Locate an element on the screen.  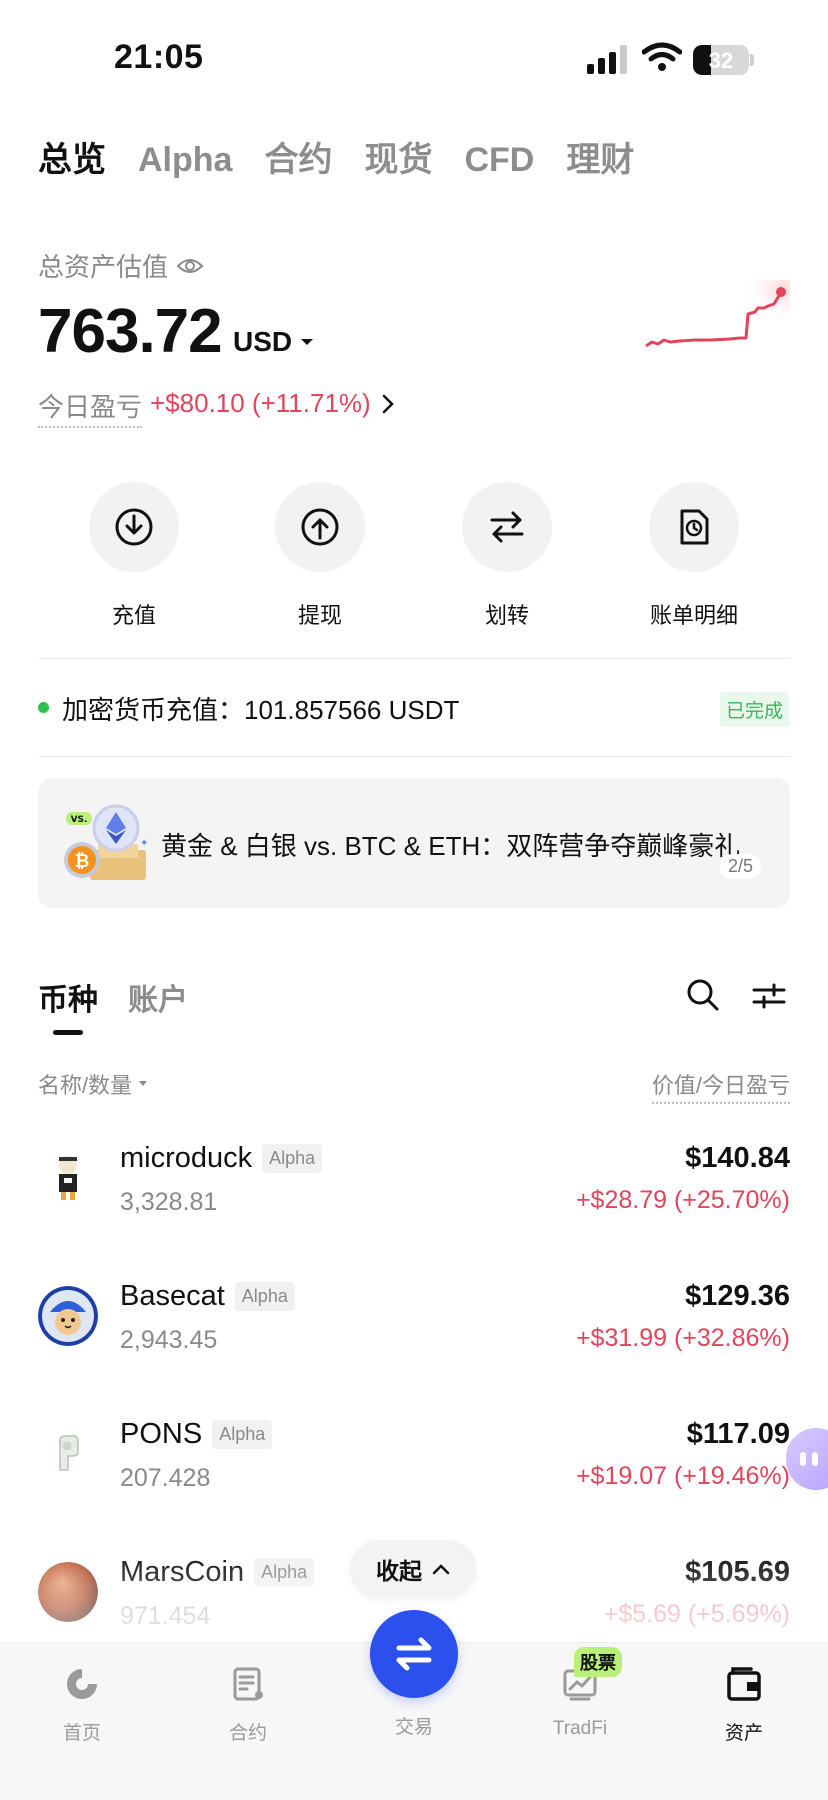
trade-icon is located at coordinates (414, 1654).